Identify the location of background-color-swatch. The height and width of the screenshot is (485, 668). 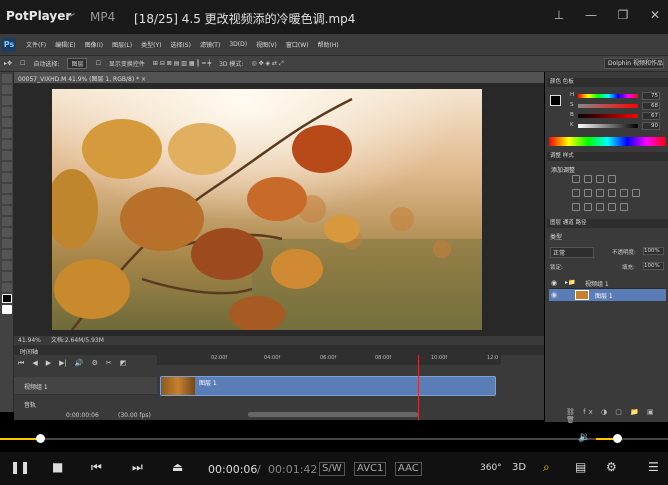
(7, 309).